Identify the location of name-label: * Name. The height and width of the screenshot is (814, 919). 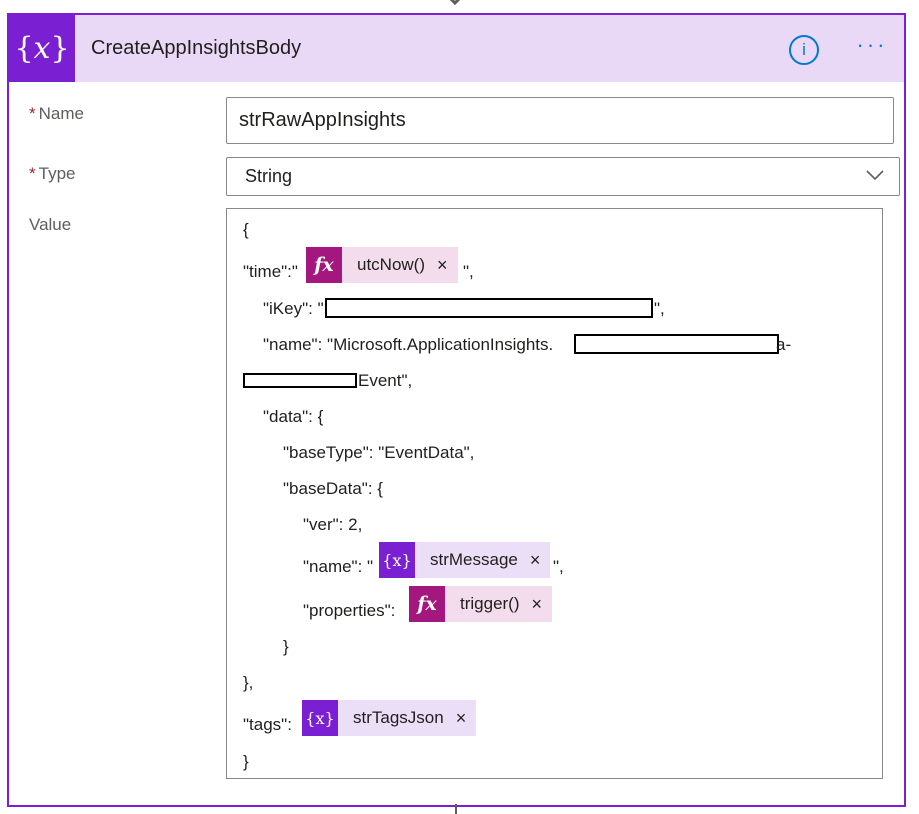
(56, 113).